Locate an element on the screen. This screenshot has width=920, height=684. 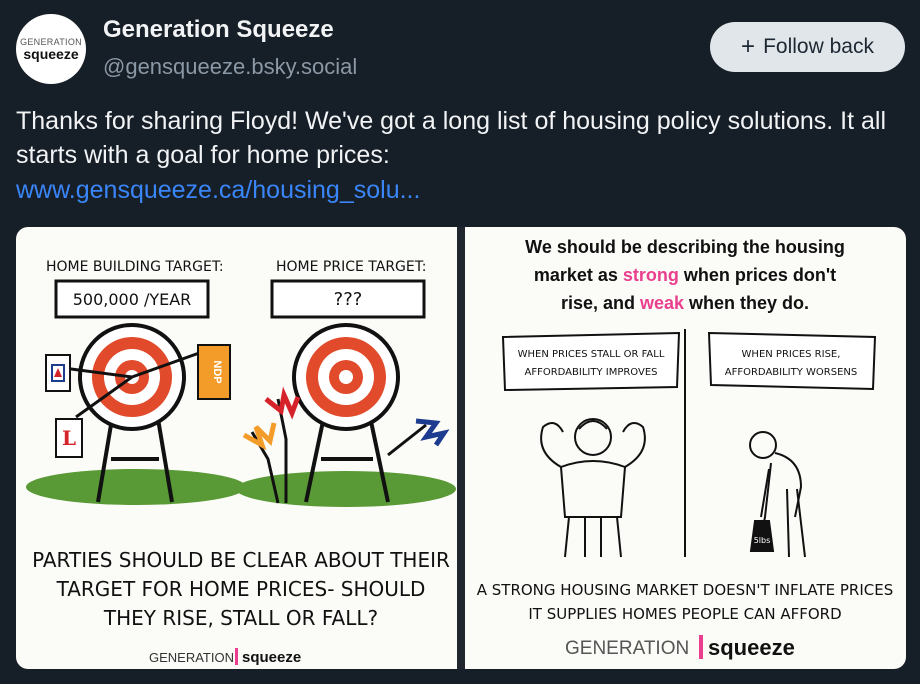
left-logo-right: squeeze is located at coordinates (271, 657).